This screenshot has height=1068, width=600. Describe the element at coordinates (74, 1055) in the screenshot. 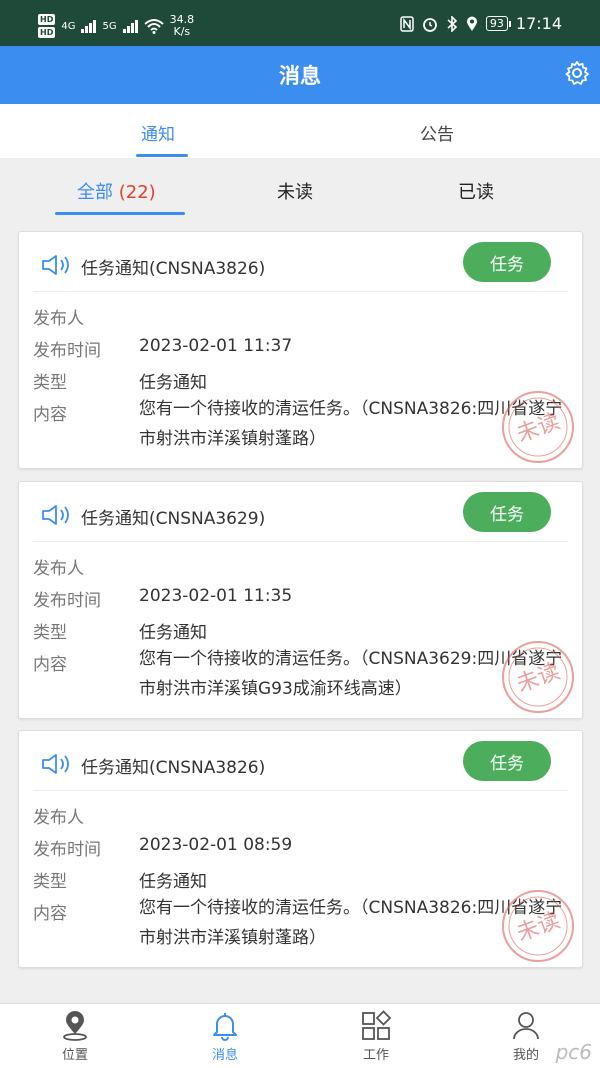

I see `nav-location-label: 位置` at that location.